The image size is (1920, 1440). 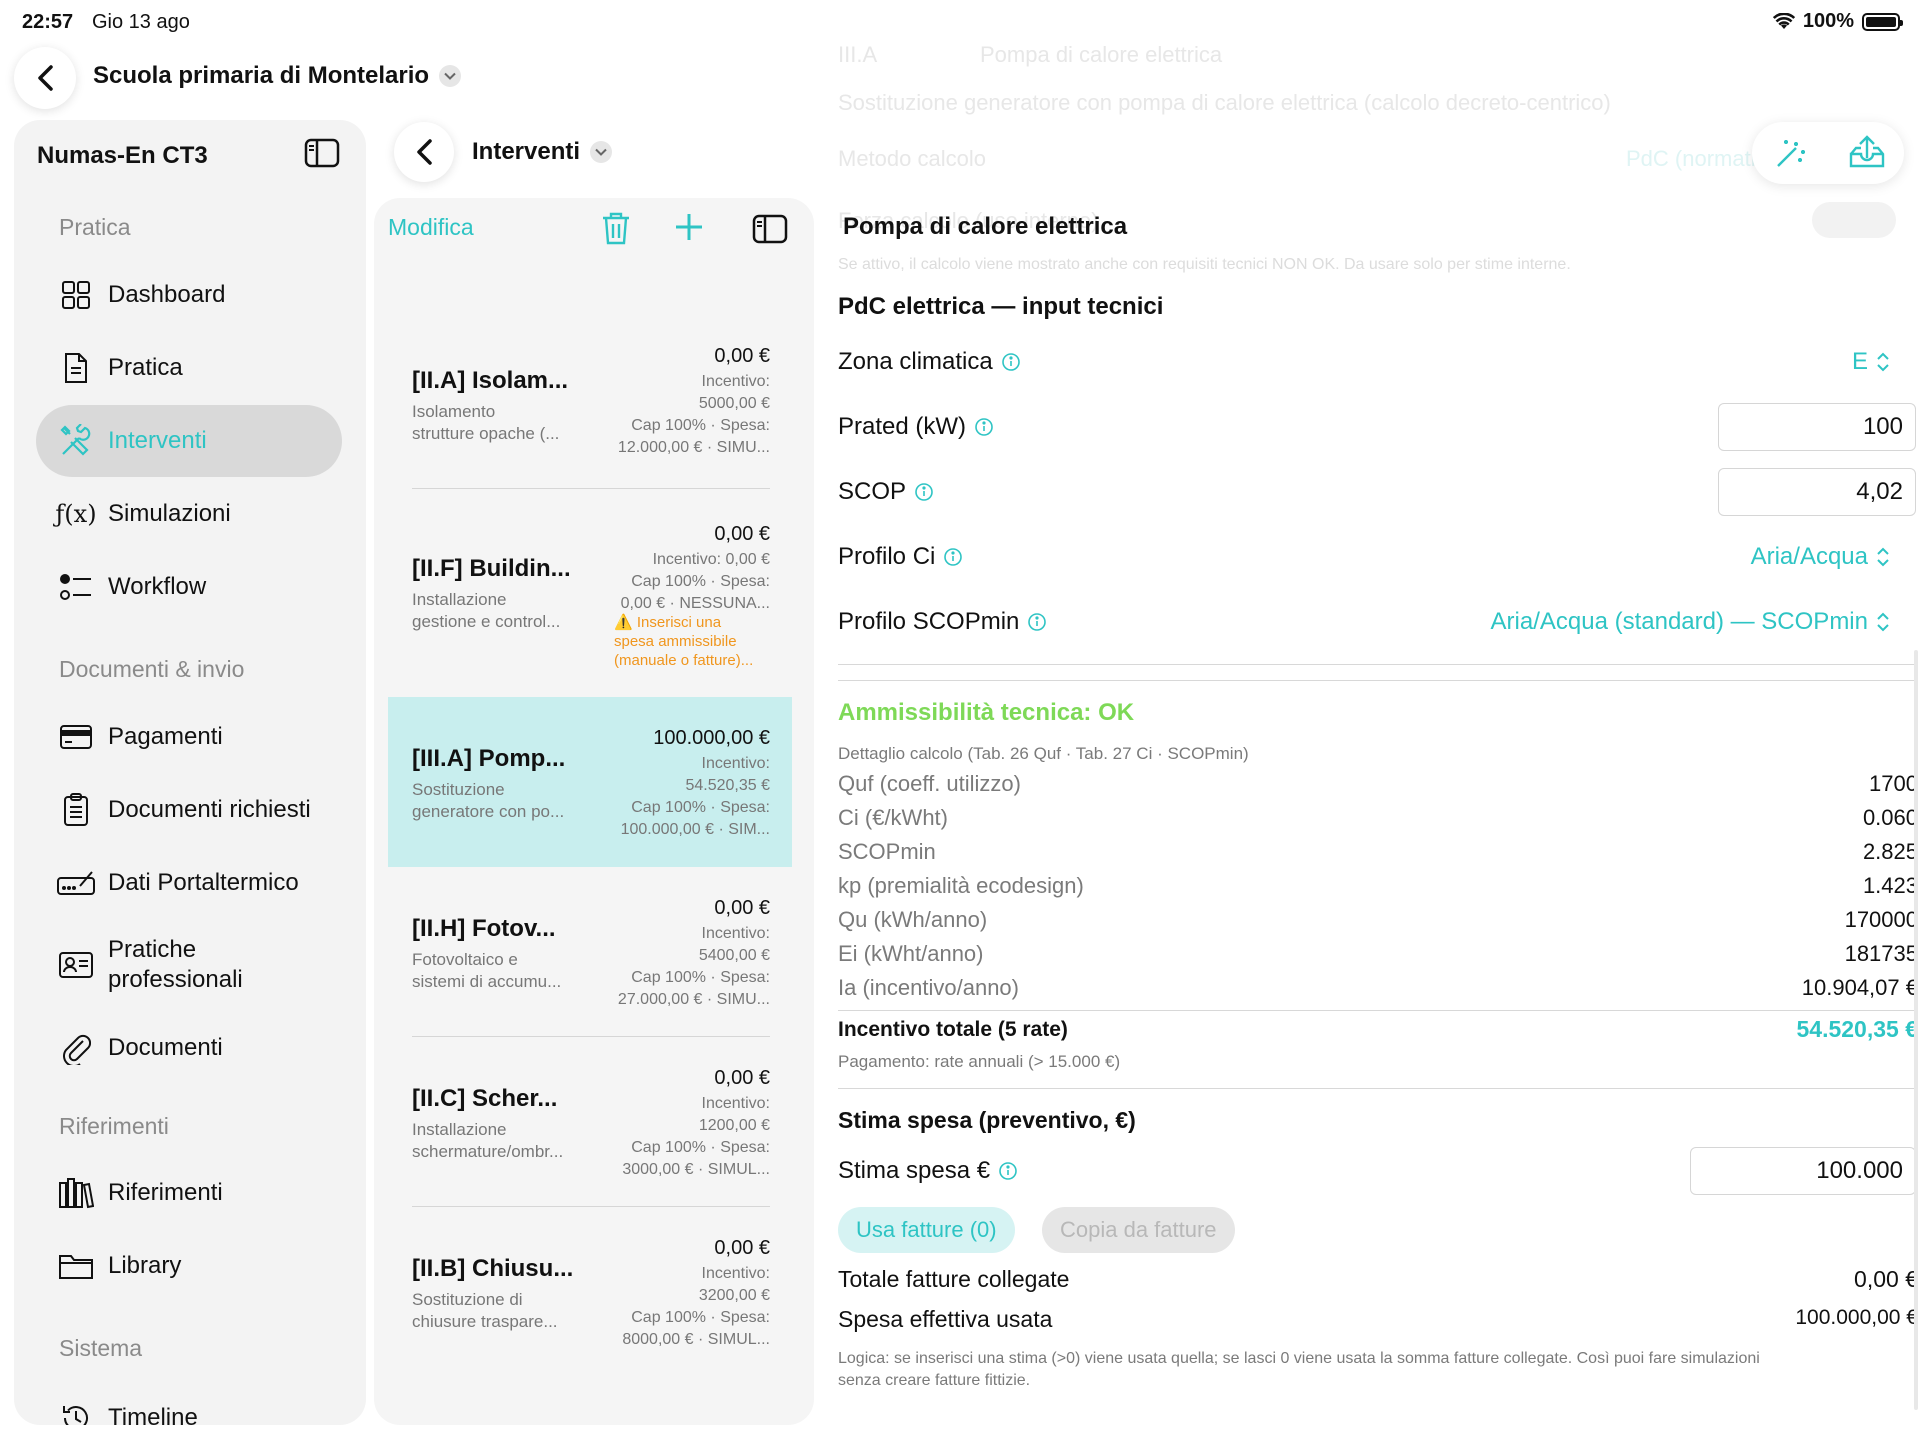 What do you see at coordinates (1803, 1171) in the screenshot?
I see `stima-spesa-input: 100.000` at bounding box center [1803, 1171].